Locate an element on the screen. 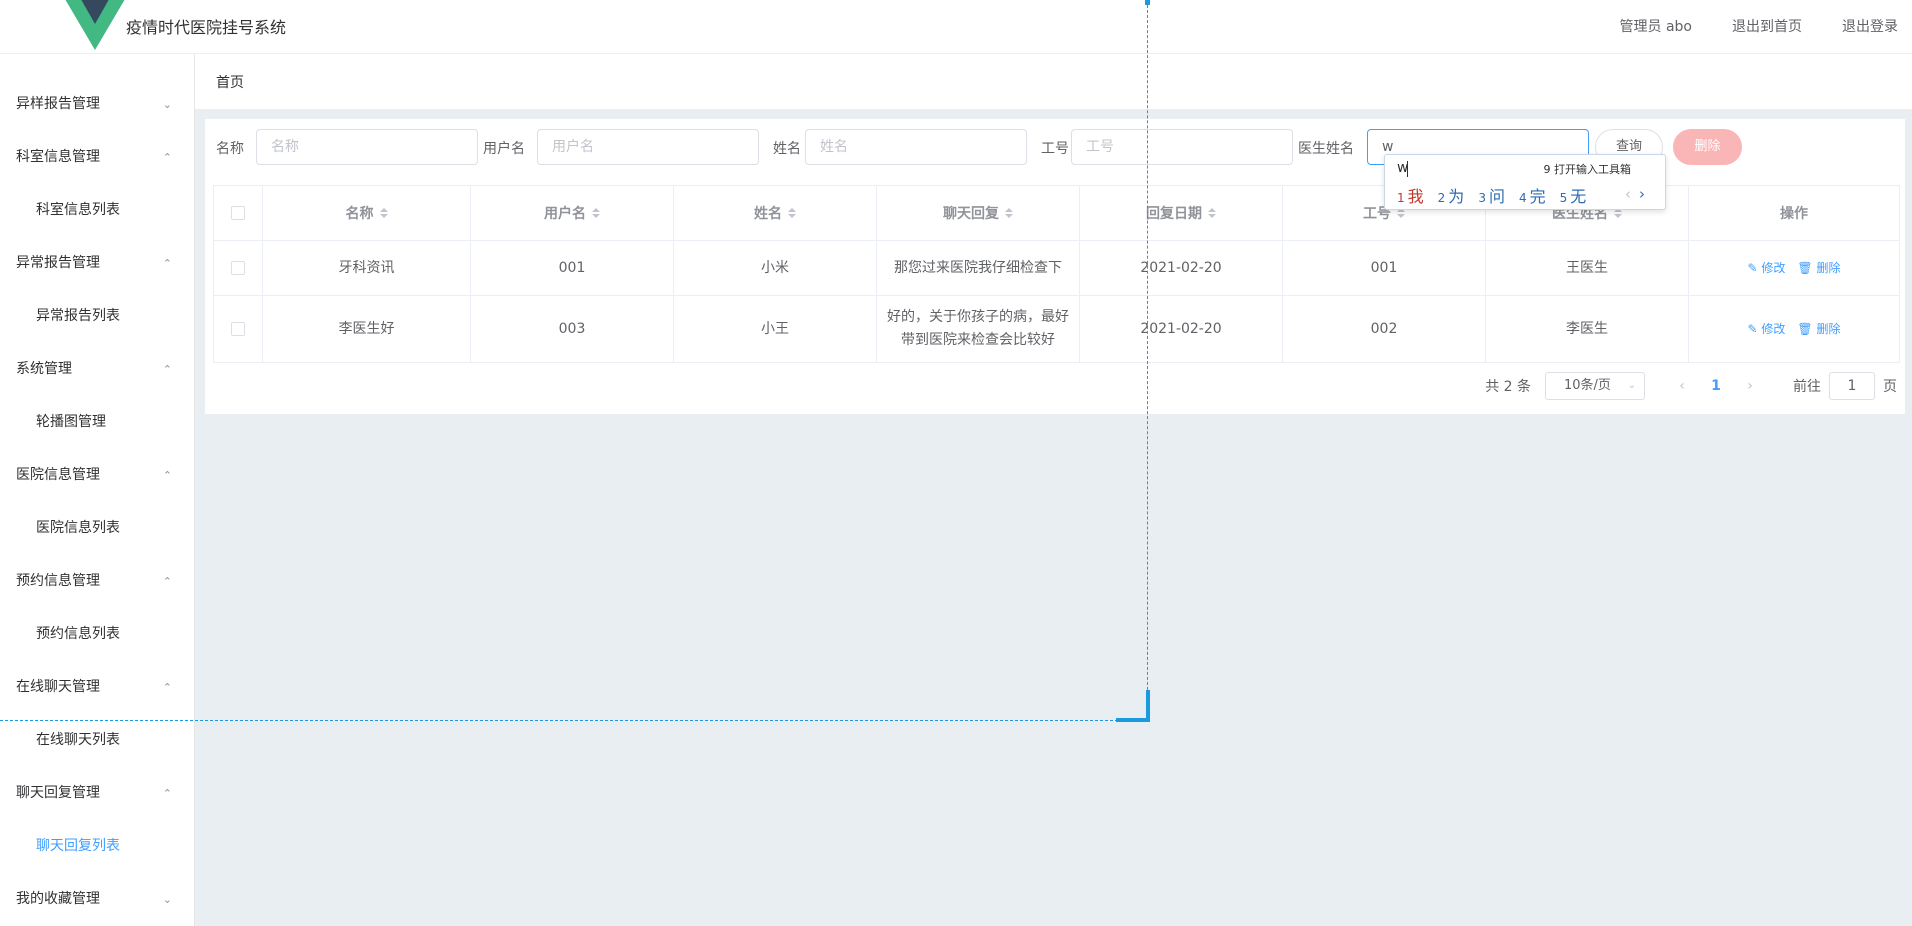  column-header: 姓名 is located at coordinates (775, 213).